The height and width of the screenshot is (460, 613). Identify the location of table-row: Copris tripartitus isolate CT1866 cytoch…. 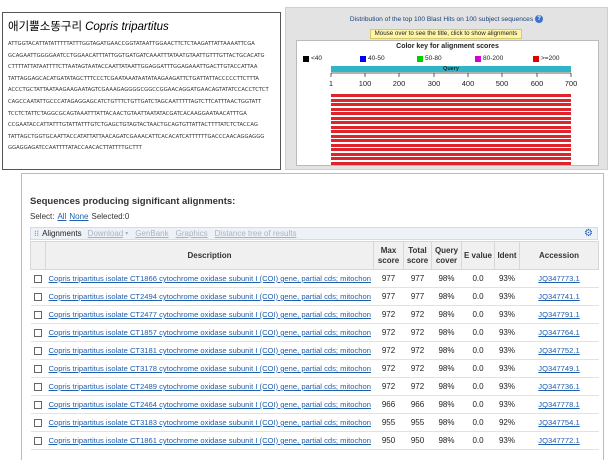
(314, 278).